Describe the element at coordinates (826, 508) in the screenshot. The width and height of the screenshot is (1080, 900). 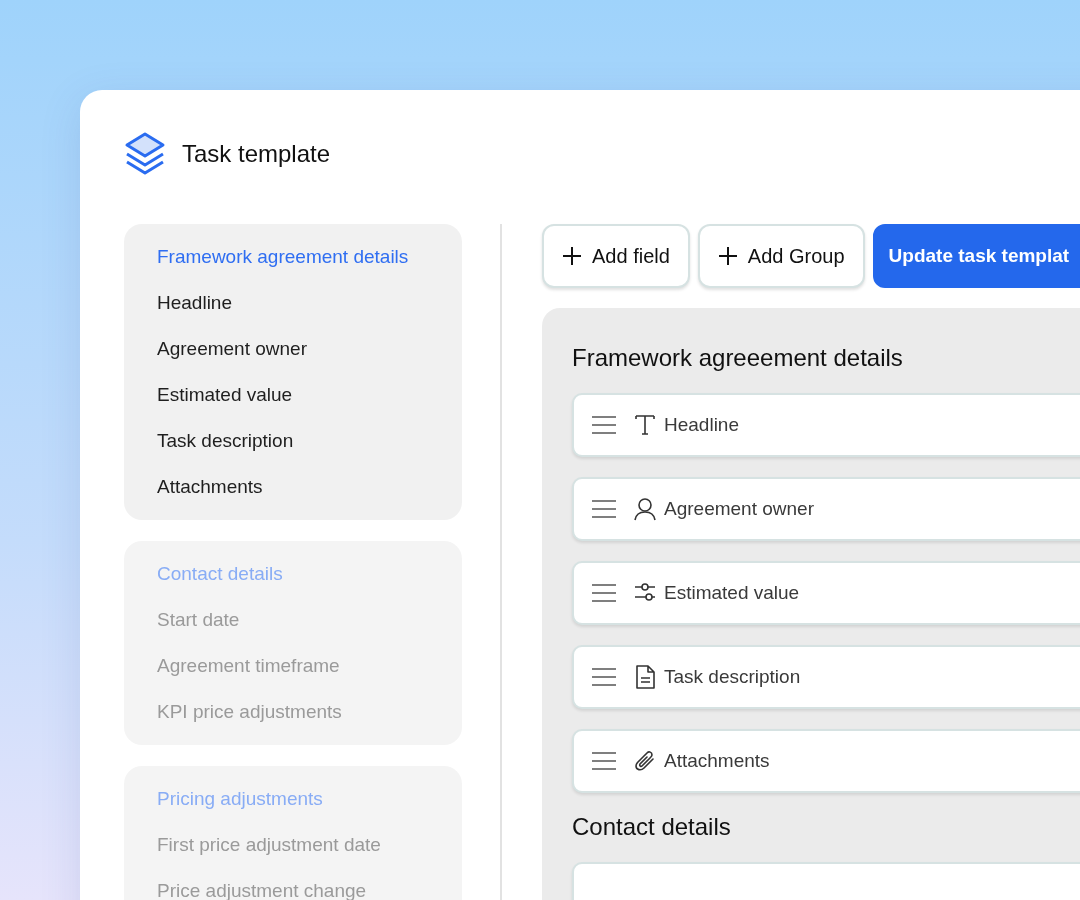
I see `field-row: Agreement owner` at that location.